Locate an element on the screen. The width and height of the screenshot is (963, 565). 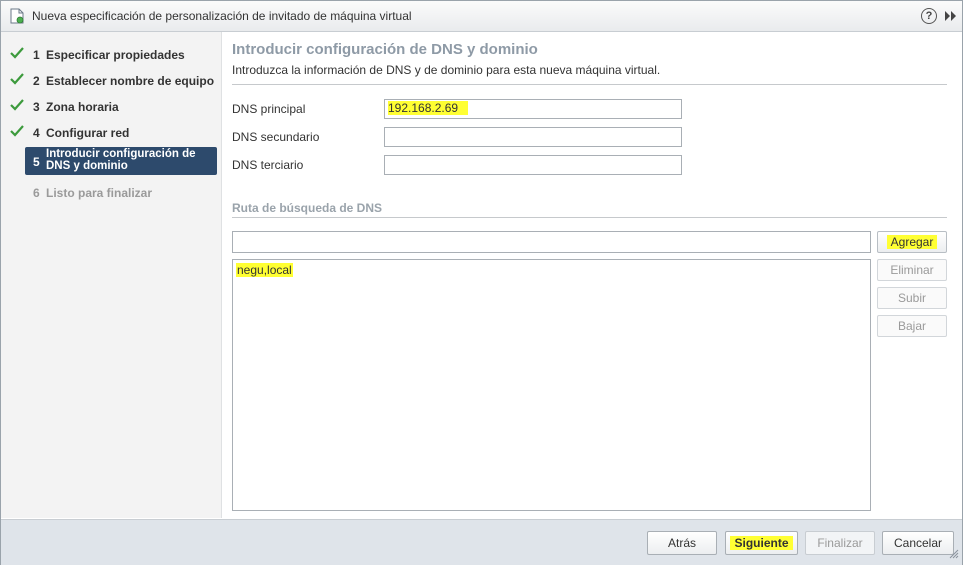
step-label: Especificar propiedades is located at coordinates (115, 55).